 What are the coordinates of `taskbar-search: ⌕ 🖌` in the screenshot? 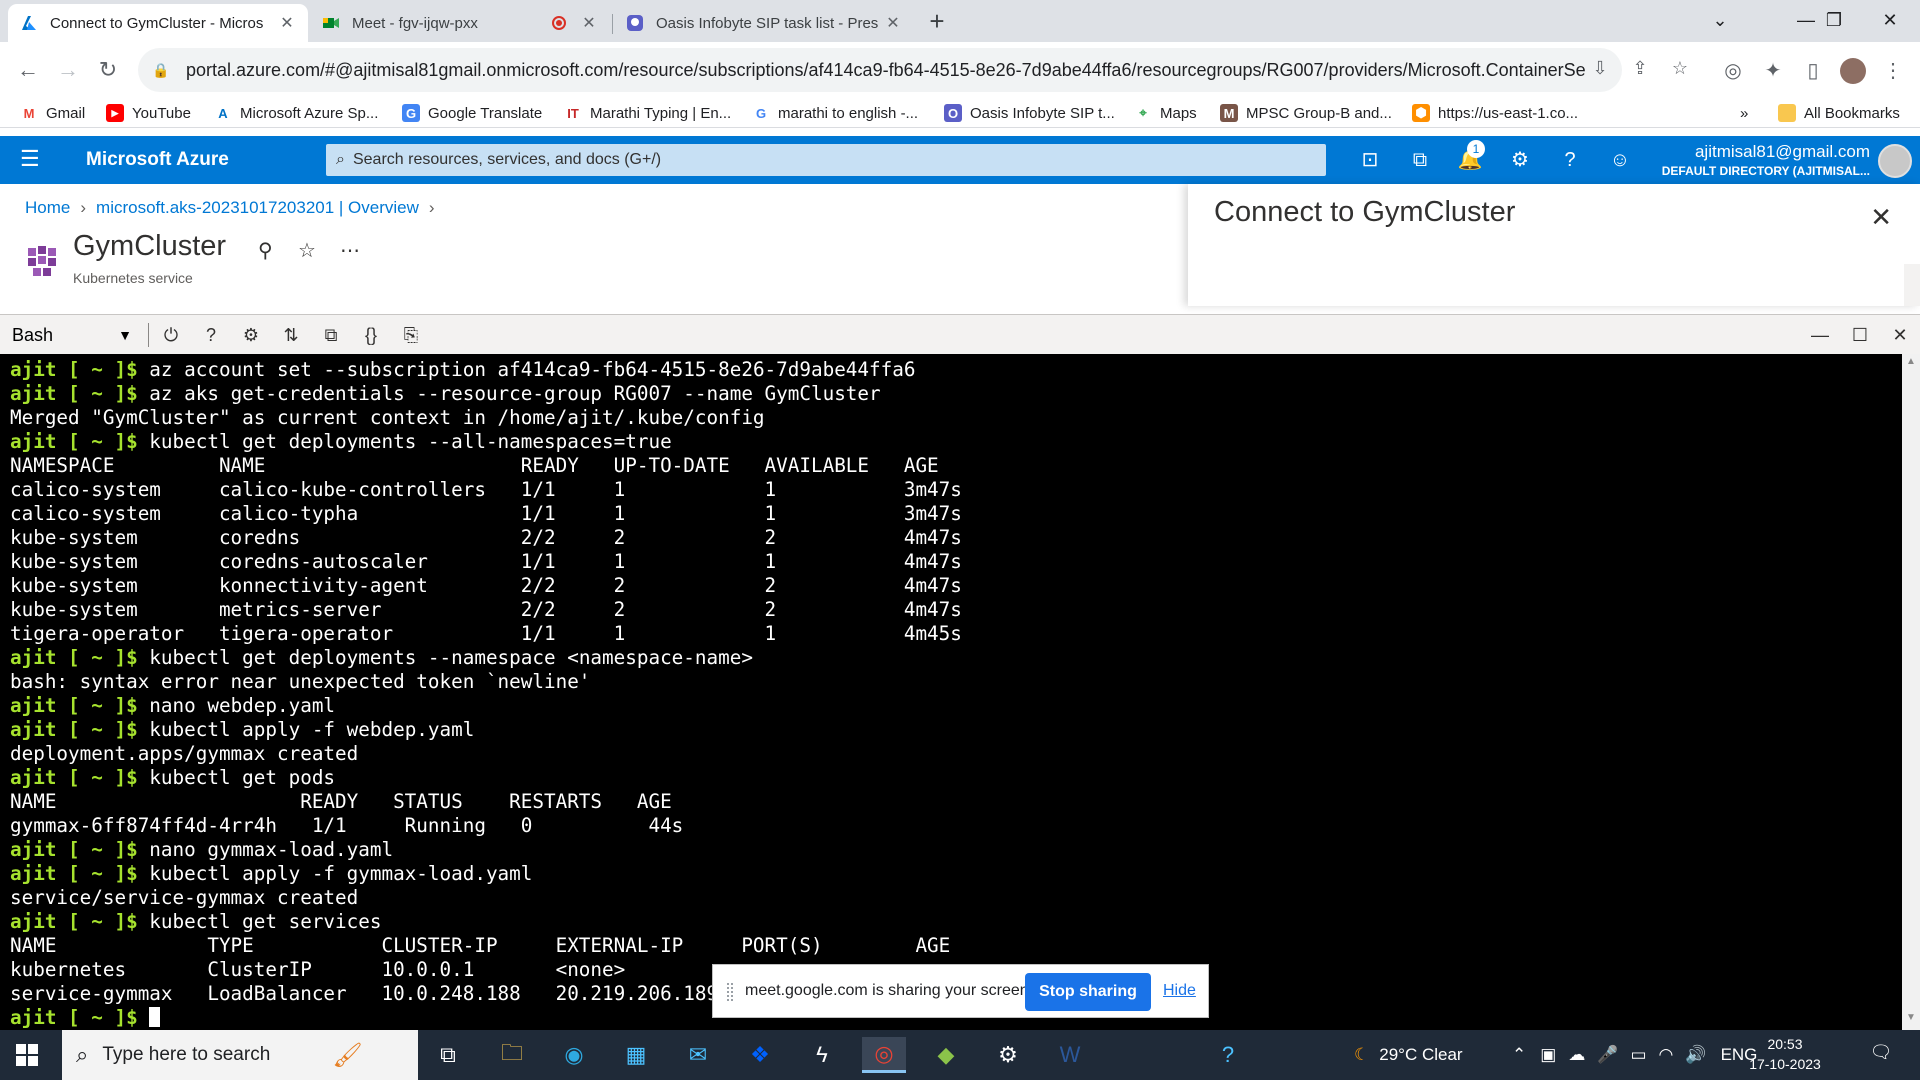 It's located at (240, 1055).